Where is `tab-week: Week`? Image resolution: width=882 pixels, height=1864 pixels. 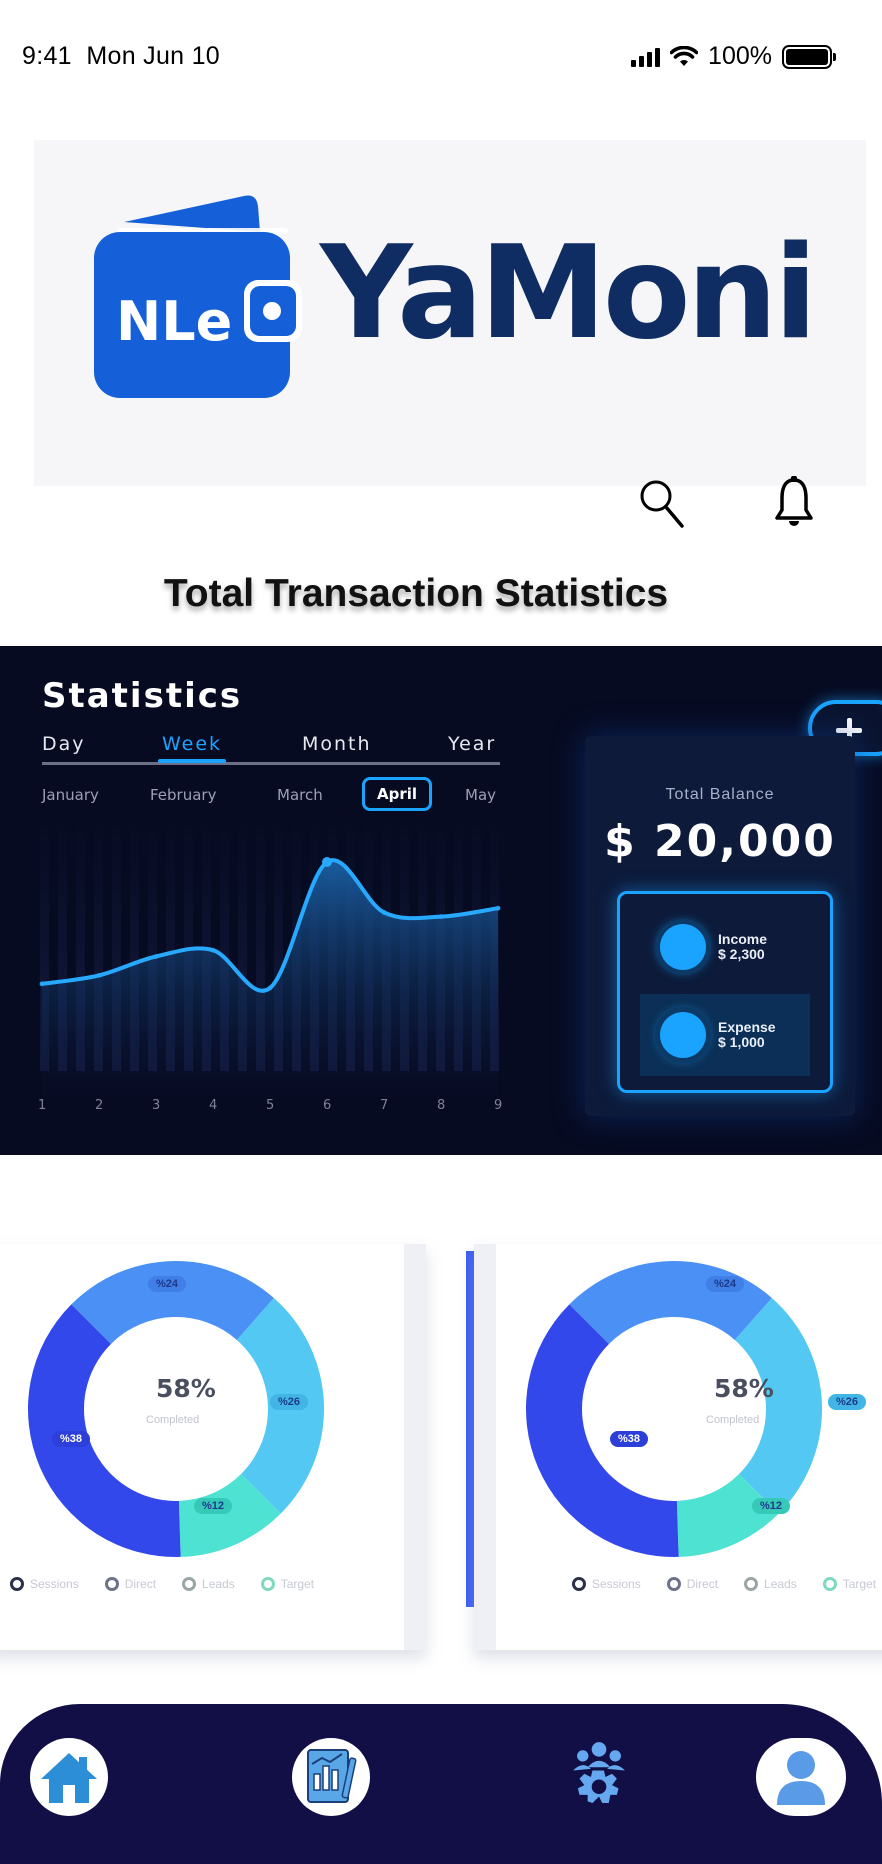
tab-week: Week is located at coordinates (192, 748).